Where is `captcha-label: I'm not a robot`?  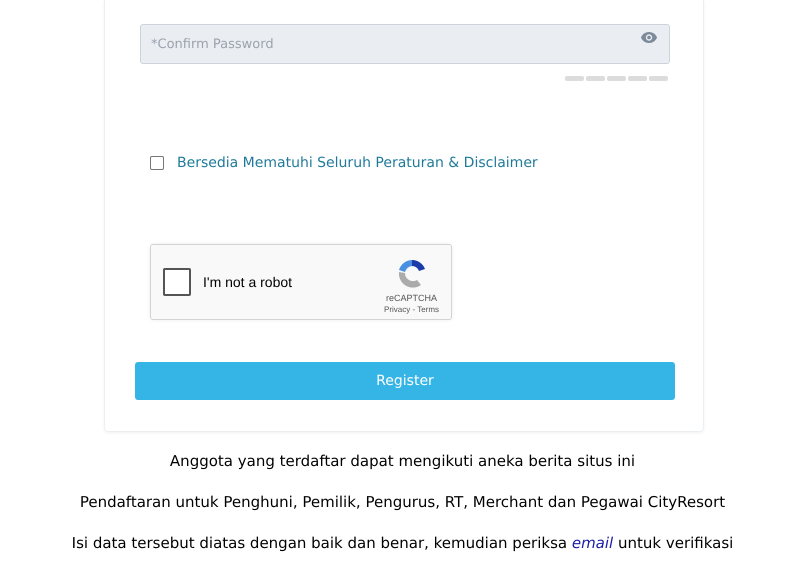 captcha-label: I'm not a robot is located at coordinates (248, 282).